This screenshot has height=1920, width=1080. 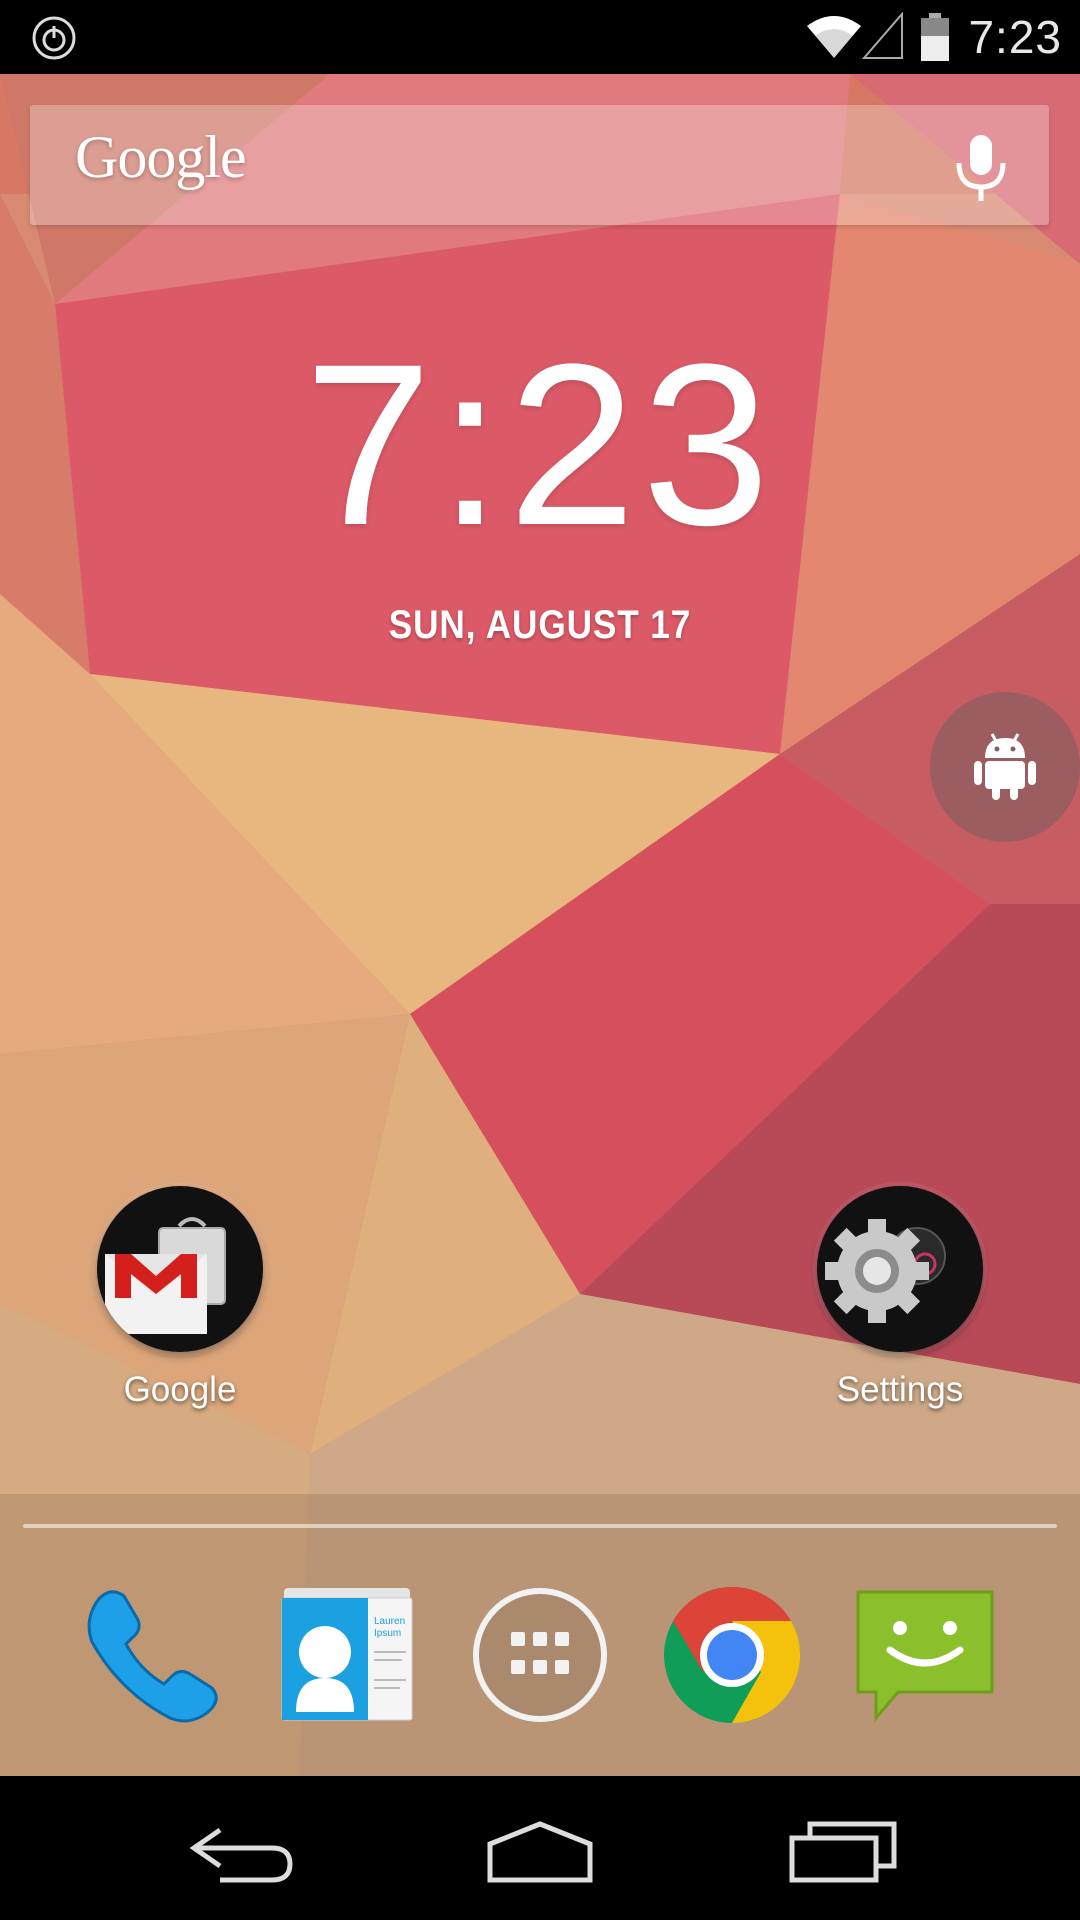 What do you see at coordinates (540, 445) in the screenshot?
I see `clock-widget-time: 7:23` at bounding box center [540, 445].